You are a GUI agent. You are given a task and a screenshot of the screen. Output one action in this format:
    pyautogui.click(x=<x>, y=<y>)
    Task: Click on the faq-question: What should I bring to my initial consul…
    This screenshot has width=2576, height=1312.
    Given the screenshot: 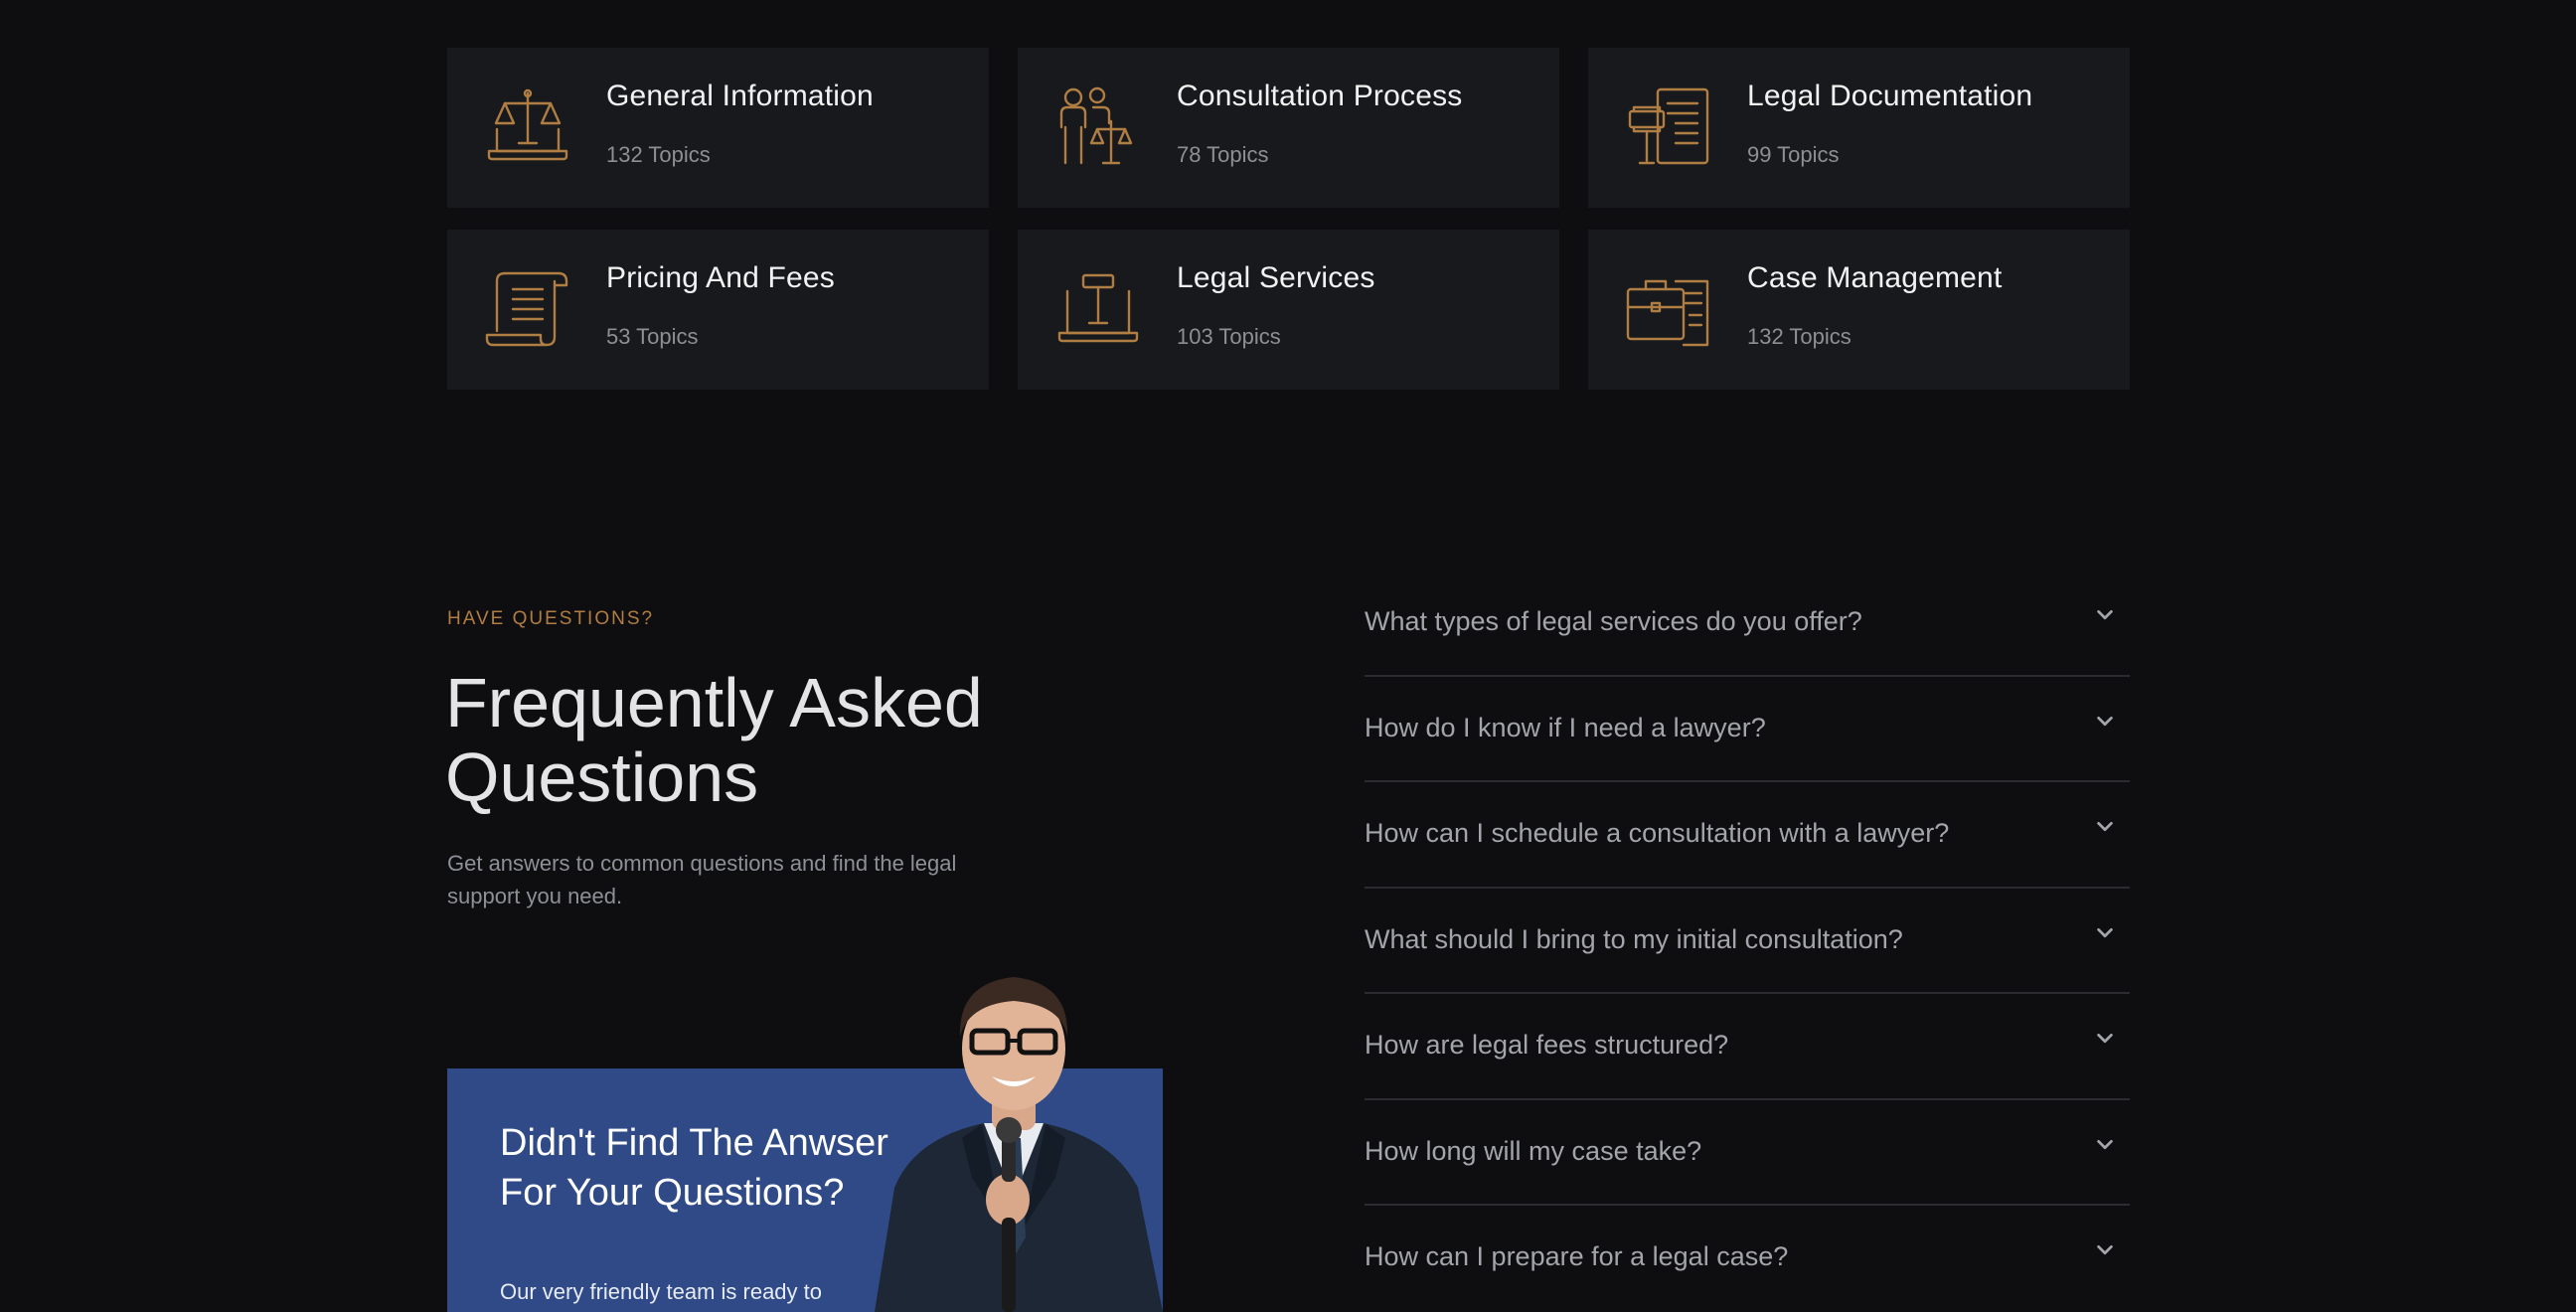 What is the action you would take?
    pyautogui.click(x=1634, y=938)
    